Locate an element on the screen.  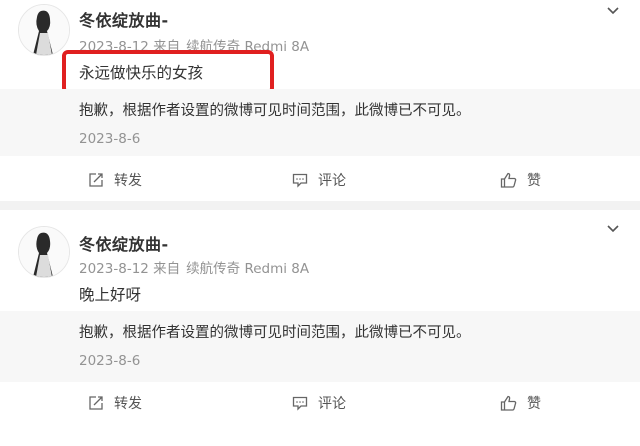
post-device: 续航传奇 Redmi 8A is located at coordinates (247, 269).